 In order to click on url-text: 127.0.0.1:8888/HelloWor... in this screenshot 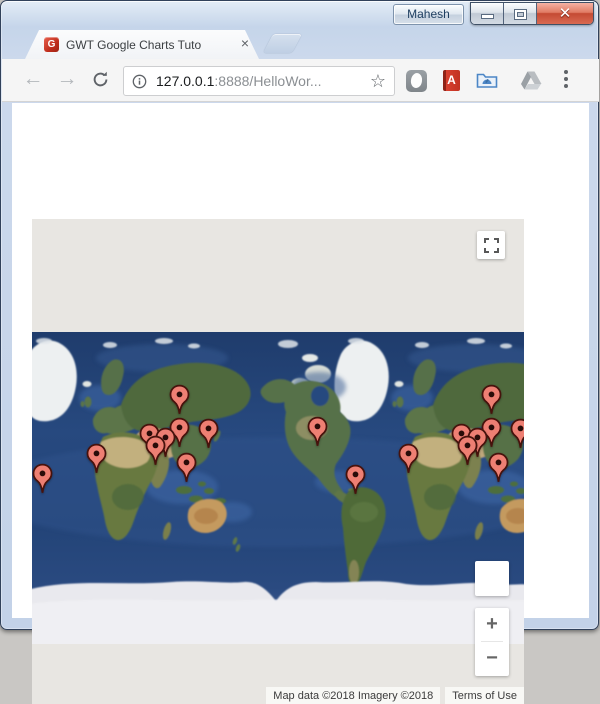, I will do `click(239, 81)`.